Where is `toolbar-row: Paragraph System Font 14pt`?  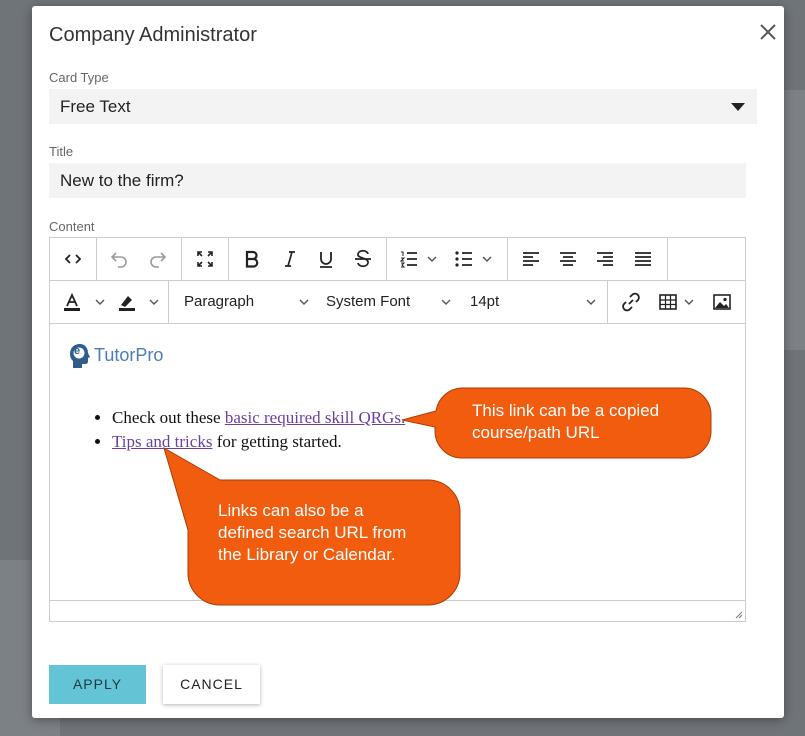
toolbar-row: Paragraph System Font 14pt is located at coordinates (397, 302).